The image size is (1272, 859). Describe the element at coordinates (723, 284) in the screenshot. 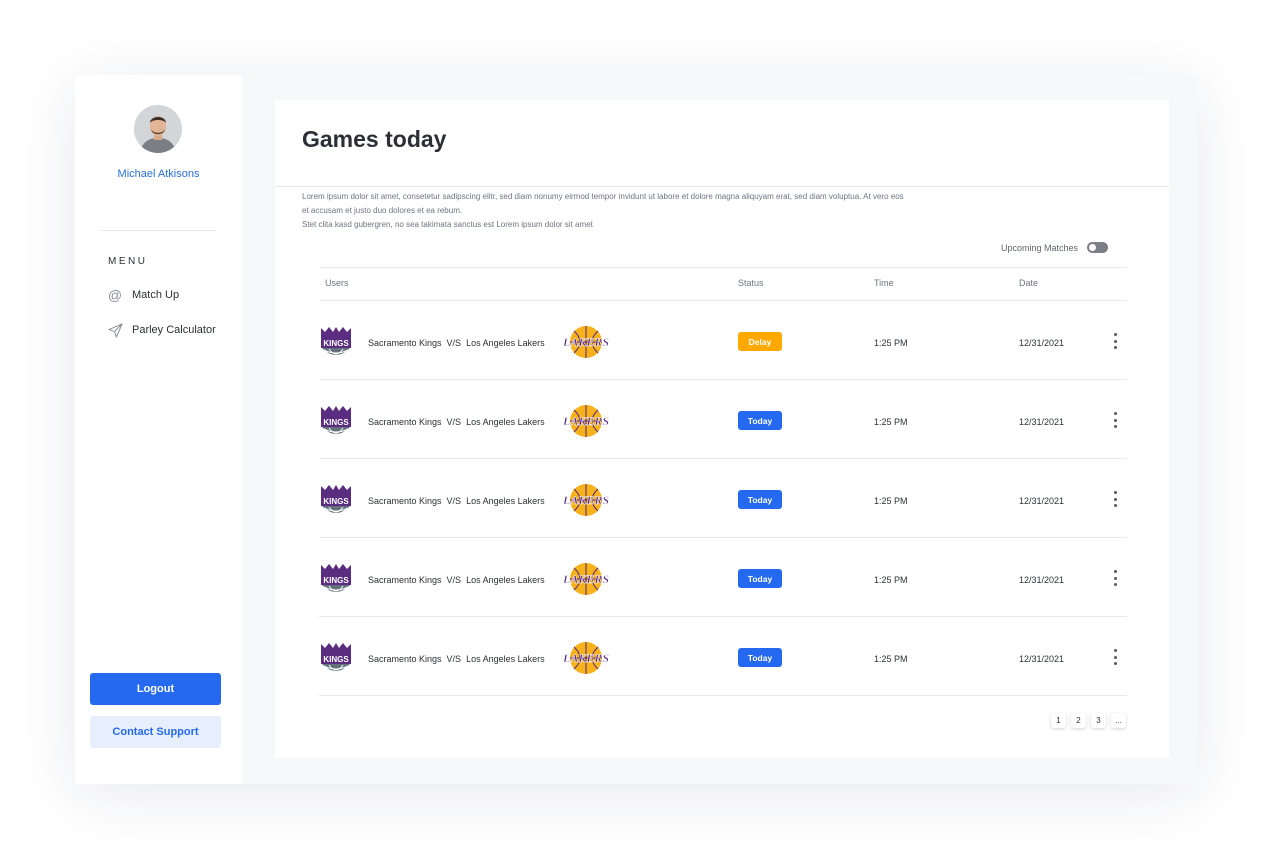

I see `table-header: Users Status Time Date` at that location.